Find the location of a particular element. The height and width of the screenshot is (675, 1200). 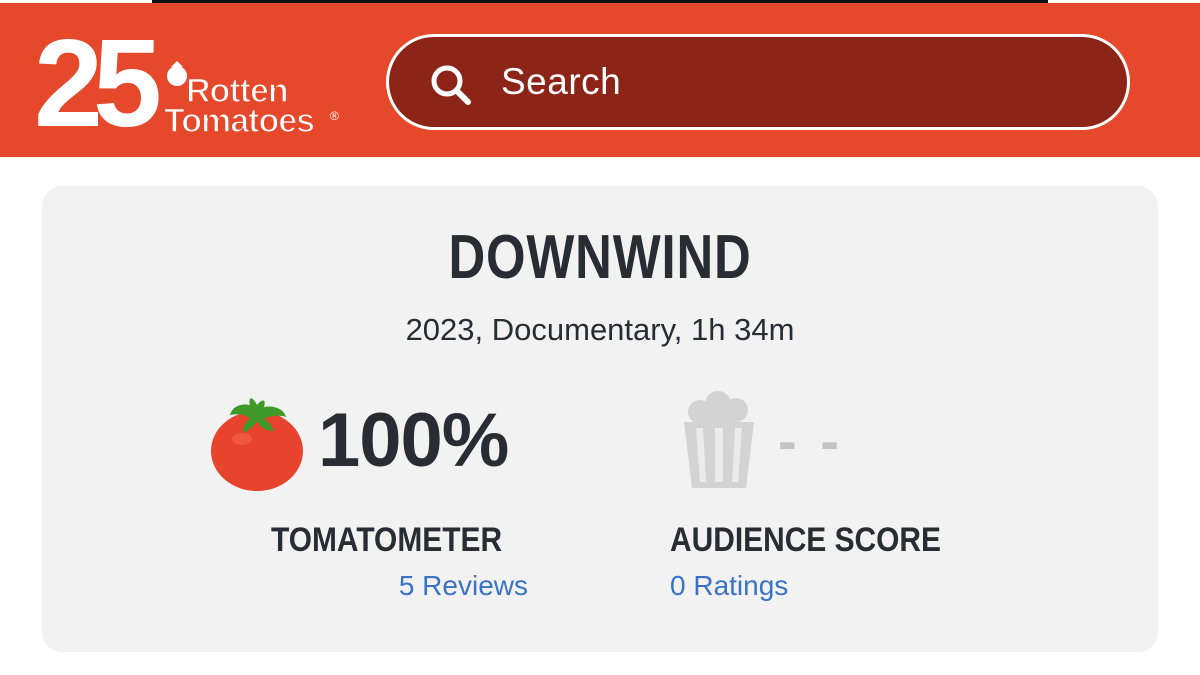

ratings-count-link: 0 Ratings is located at coordinates (729, 586).